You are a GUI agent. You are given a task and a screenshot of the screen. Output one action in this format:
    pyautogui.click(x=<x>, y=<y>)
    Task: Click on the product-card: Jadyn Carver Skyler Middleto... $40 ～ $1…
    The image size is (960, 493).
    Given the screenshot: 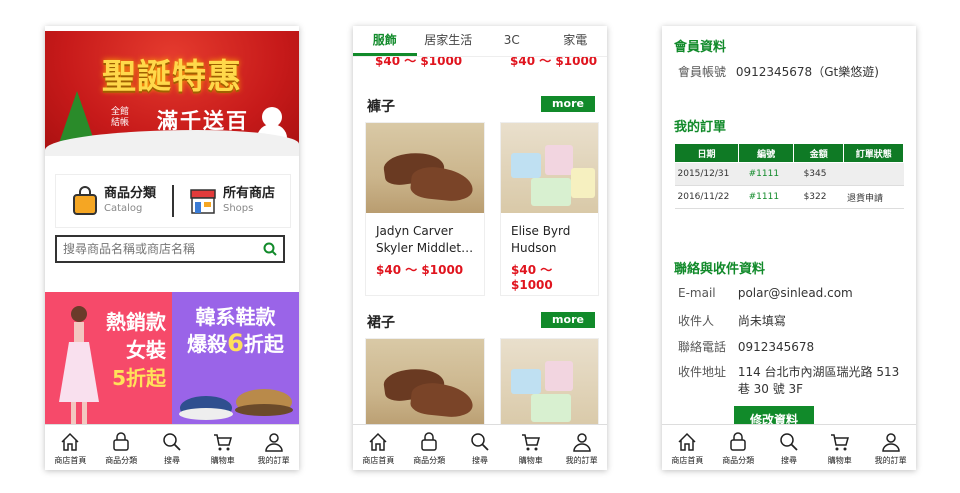 What is the action you would take?
    pyautogui.click(x=425, y=209)
    